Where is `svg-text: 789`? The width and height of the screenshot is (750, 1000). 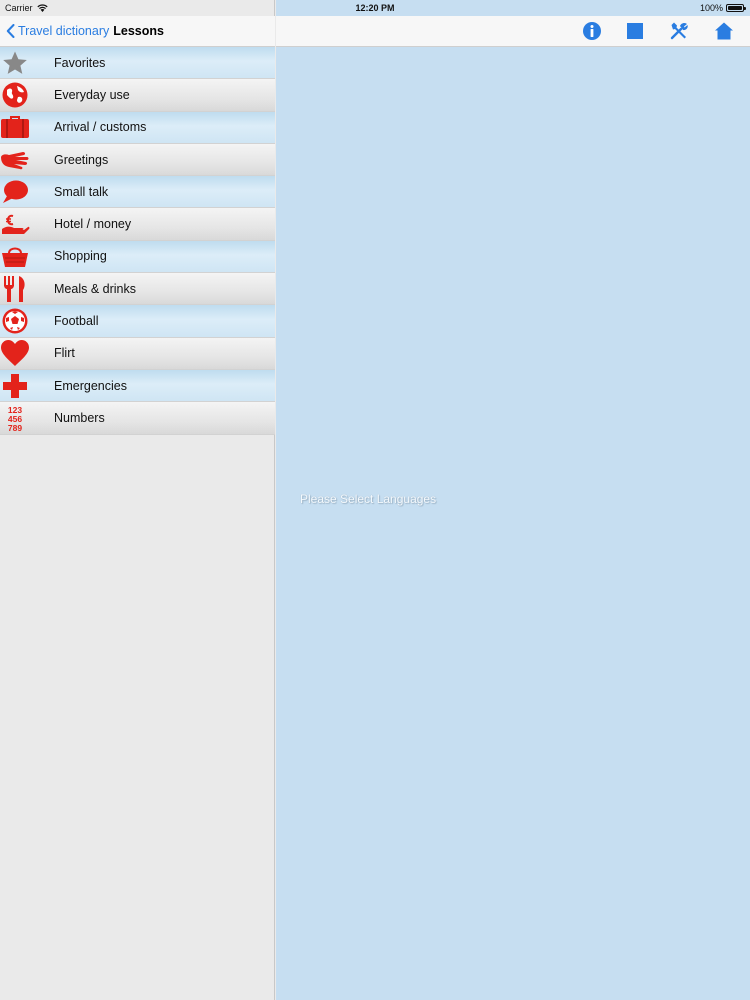 svg-text: 789 is located at coordinates (15, 427).